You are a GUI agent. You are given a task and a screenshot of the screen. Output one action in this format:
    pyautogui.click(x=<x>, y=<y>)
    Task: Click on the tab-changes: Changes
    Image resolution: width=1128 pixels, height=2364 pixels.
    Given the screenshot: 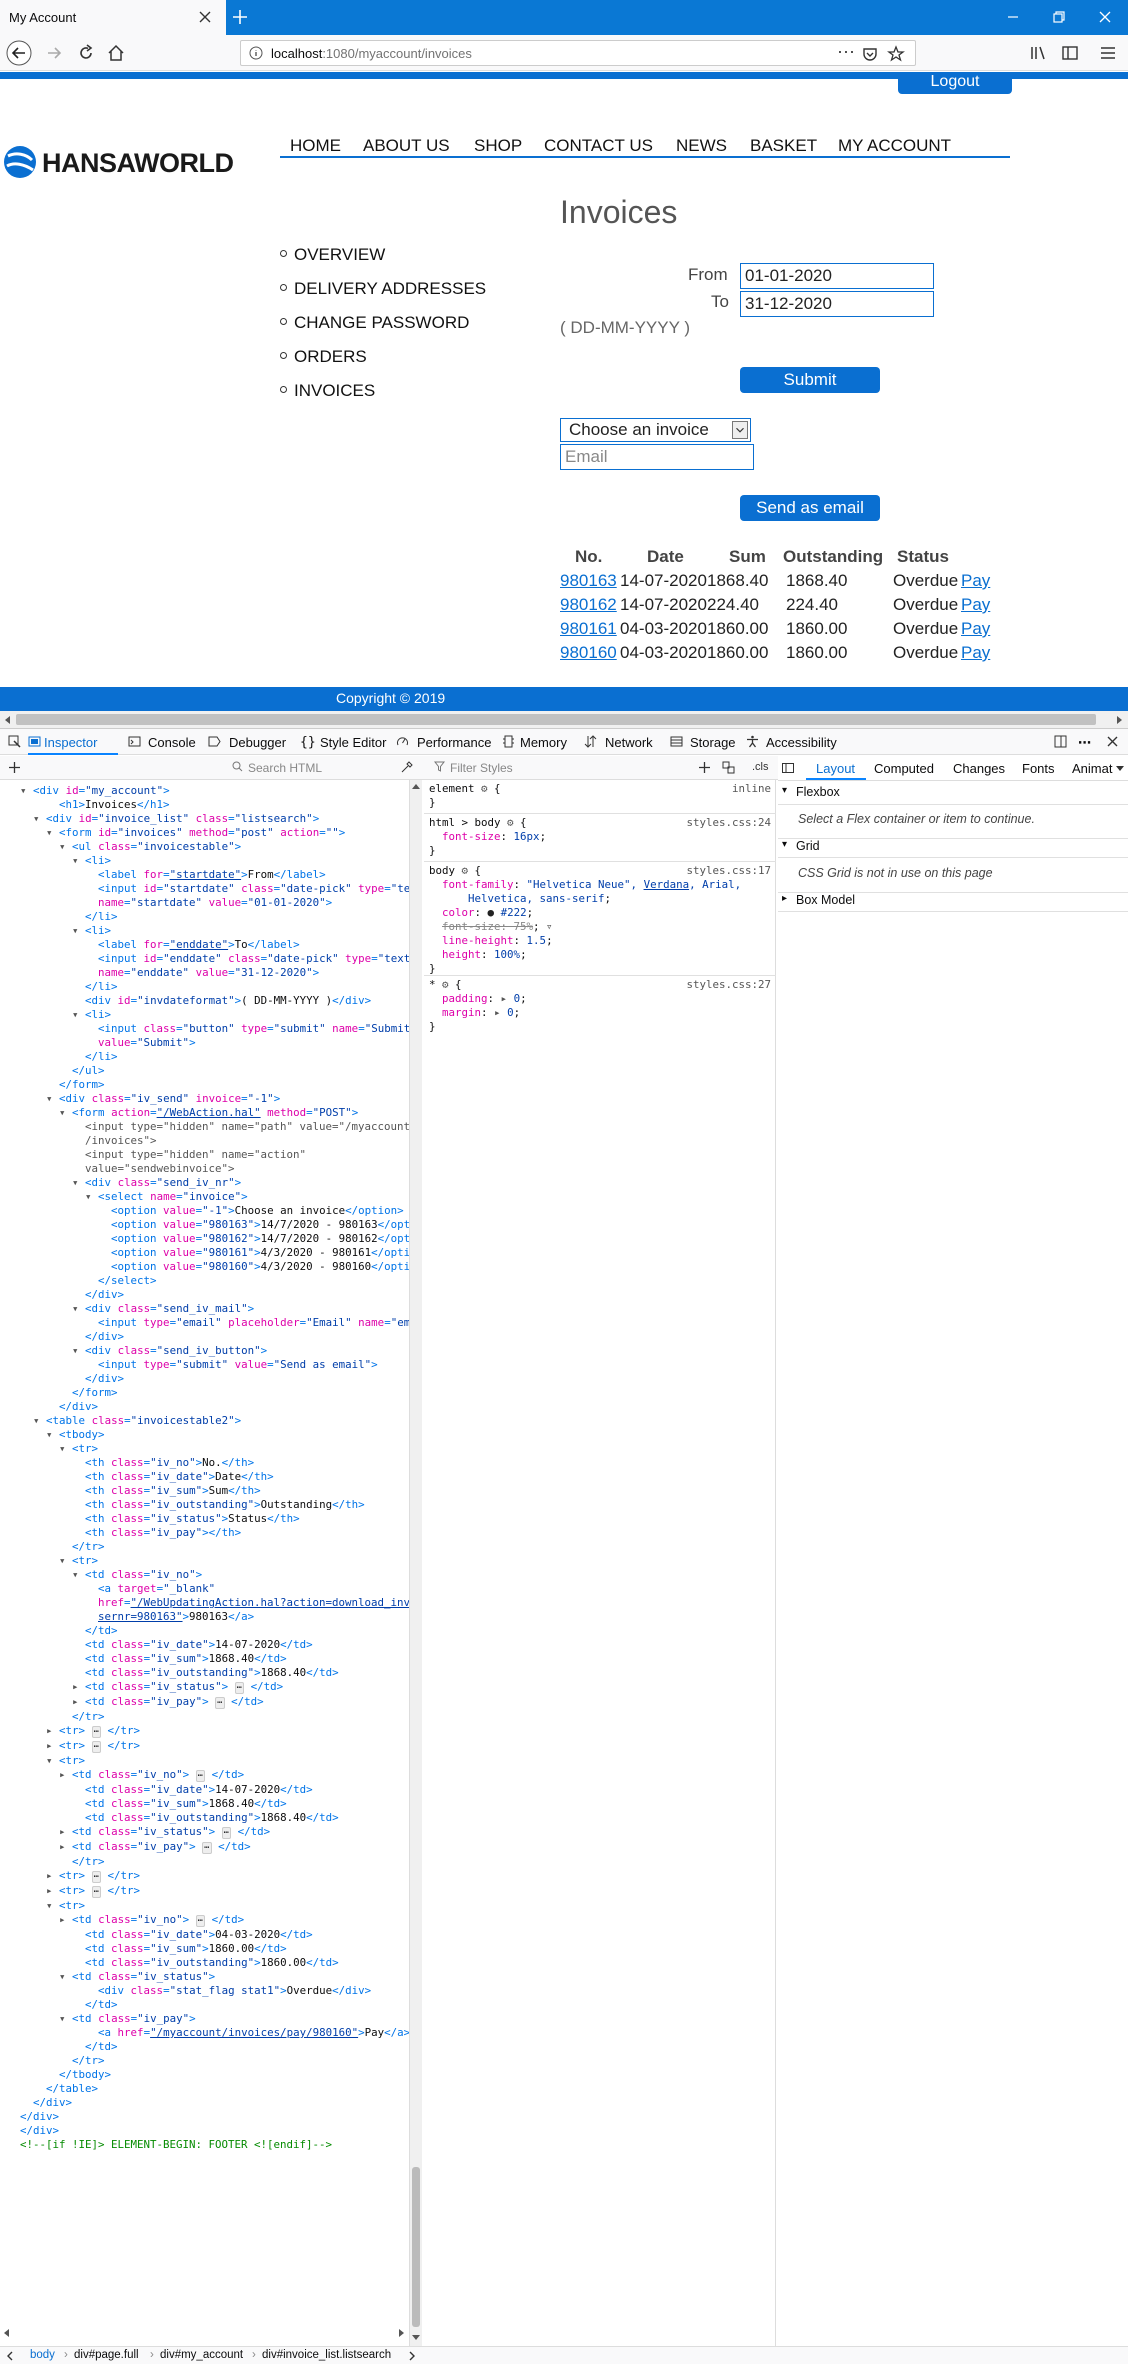 What is the action you would take?
    pyautogui.click(x=979, y=768)
    